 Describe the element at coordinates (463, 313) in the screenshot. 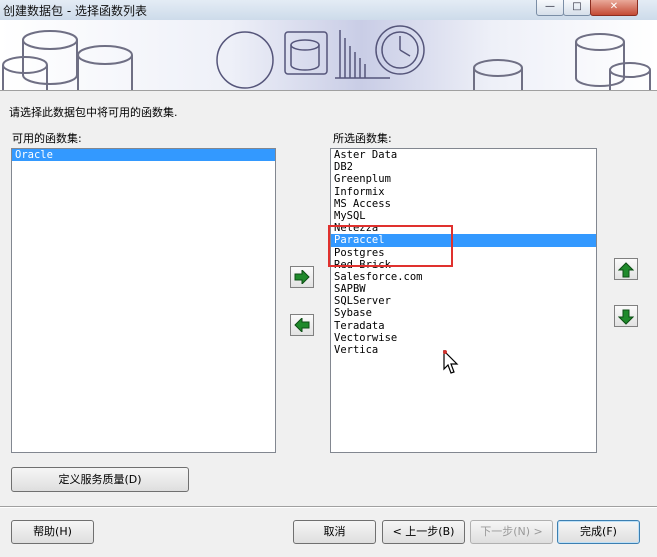

I see `list-item: Sybase` at that location.